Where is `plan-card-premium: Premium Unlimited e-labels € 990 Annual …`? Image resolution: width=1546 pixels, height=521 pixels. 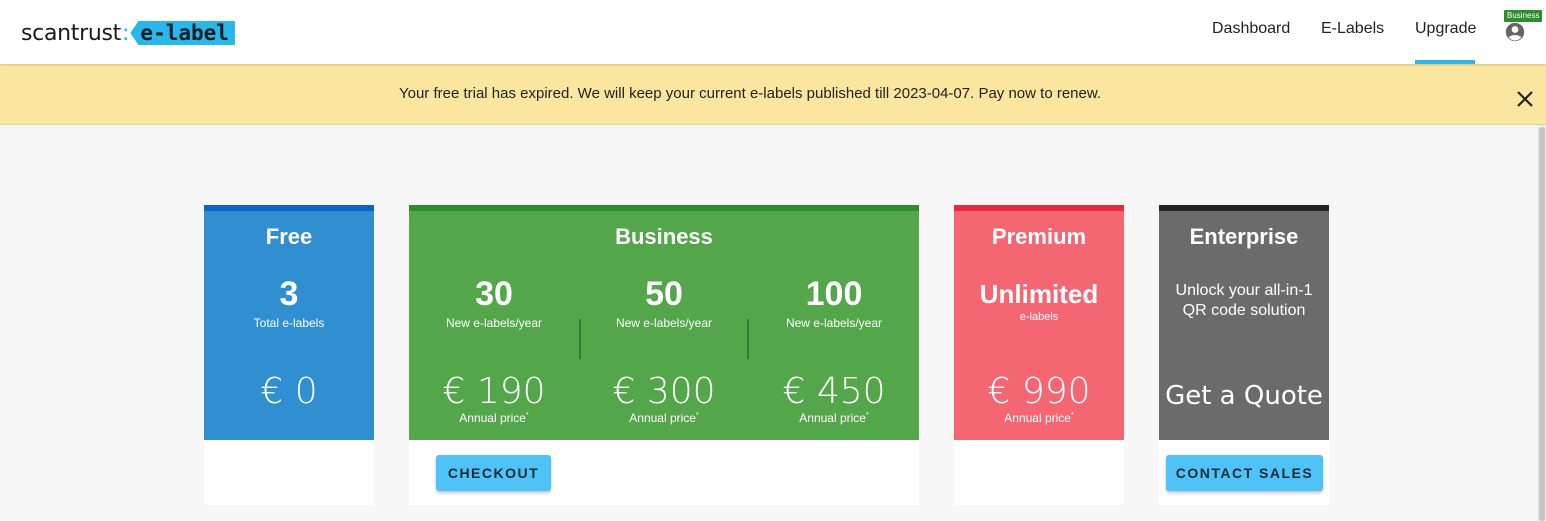
plan-card-premium: Premium Unlimited e-labels € 990 Annual … is located at coordinates (1039, 355).